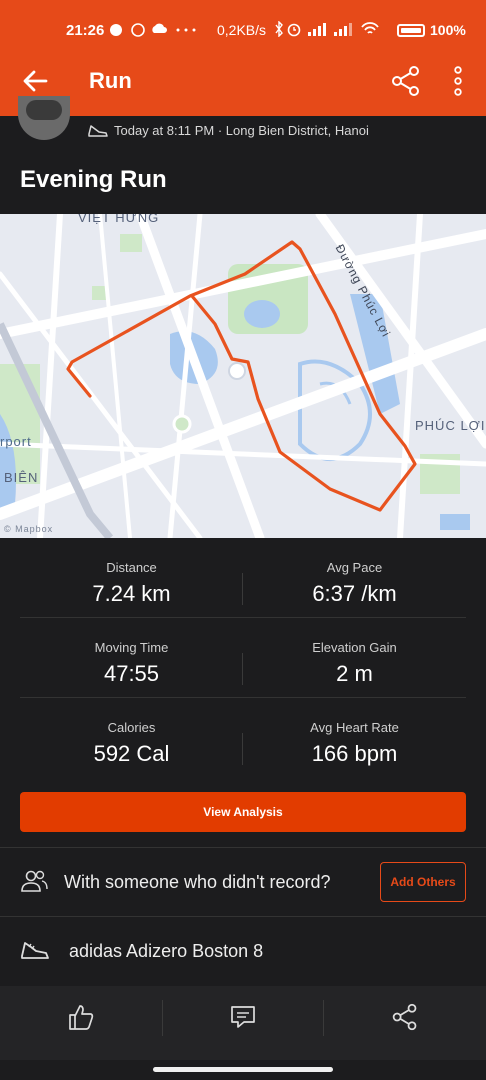  I want to click on stat-label: Elevation Gain, so click(354, 647).